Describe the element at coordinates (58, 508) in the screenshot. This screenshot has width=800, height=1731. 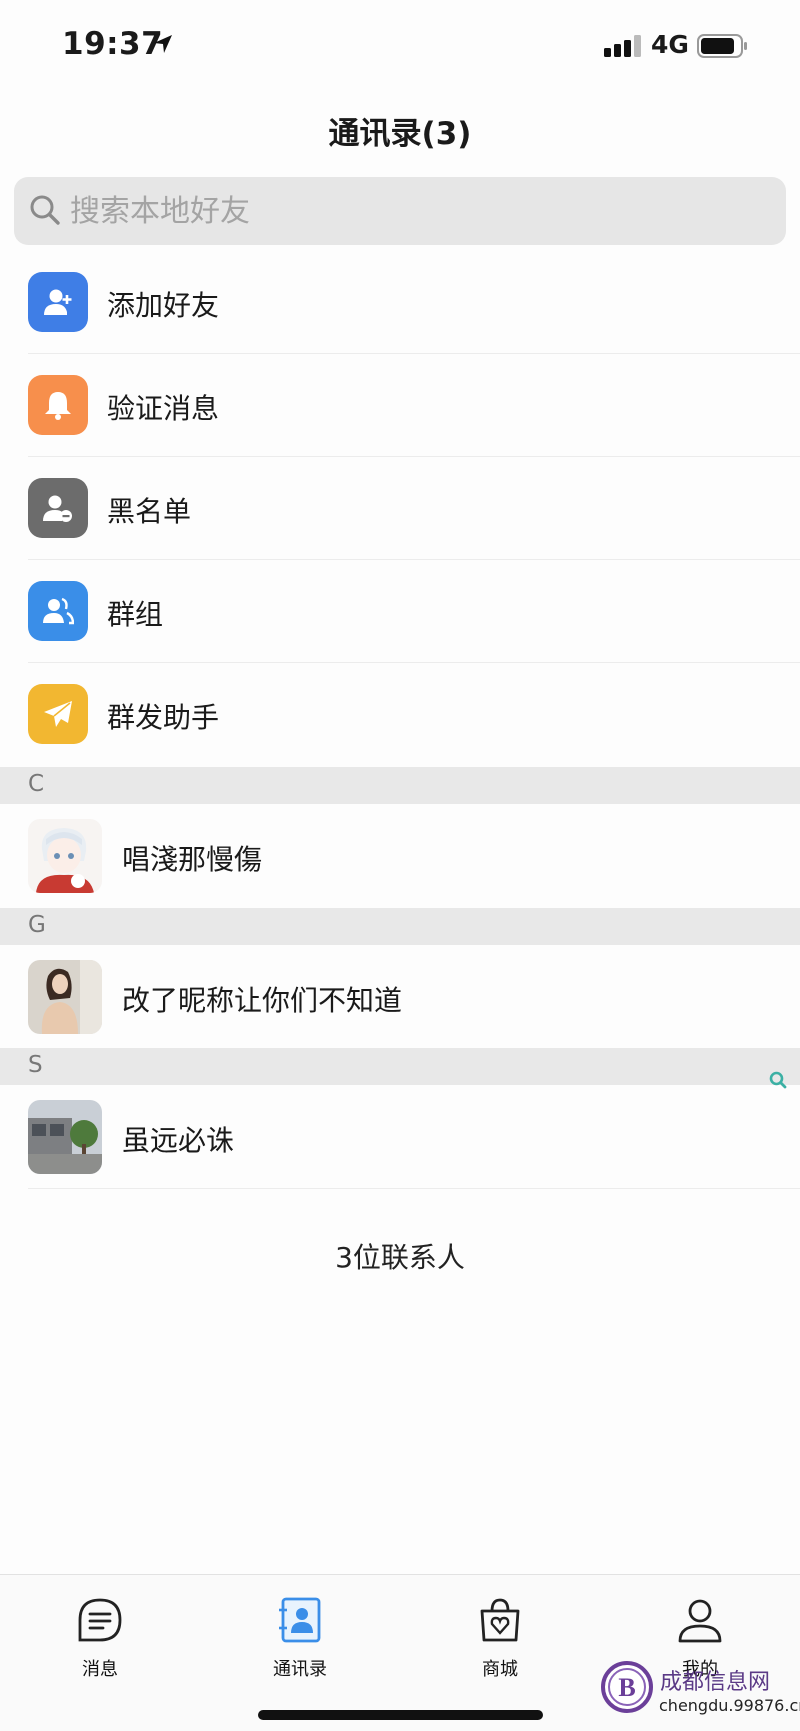
I see `blacklist-icon` at that location.